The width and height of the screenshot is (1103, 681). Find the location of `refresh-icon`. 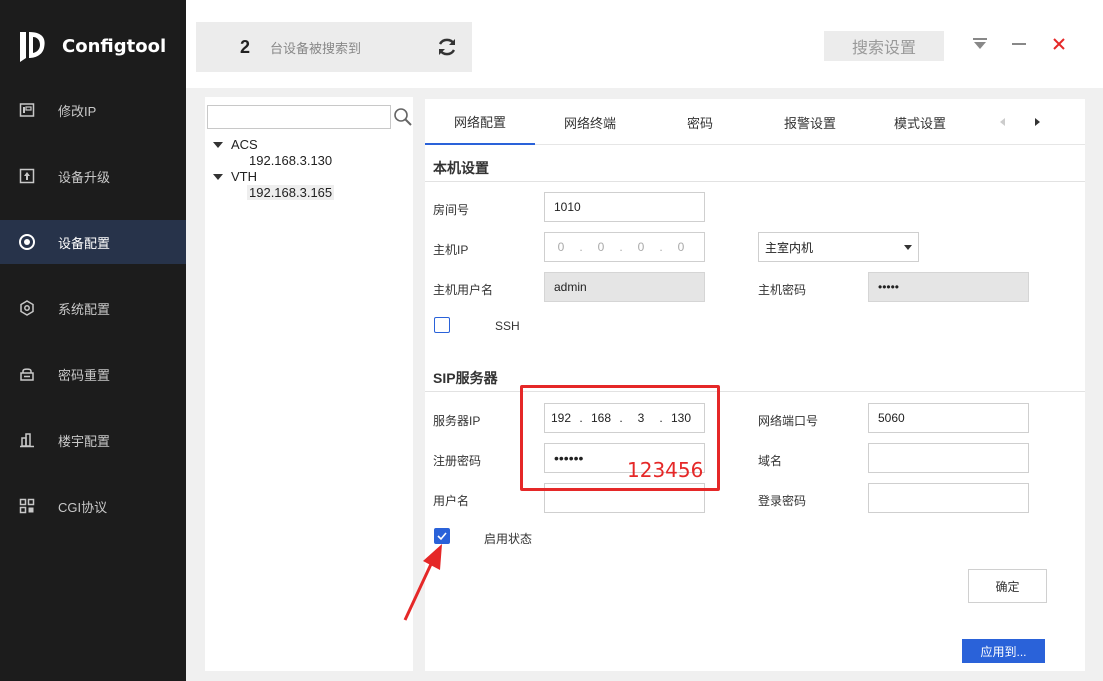

refresh-icon is located at coordinates (447, 47).